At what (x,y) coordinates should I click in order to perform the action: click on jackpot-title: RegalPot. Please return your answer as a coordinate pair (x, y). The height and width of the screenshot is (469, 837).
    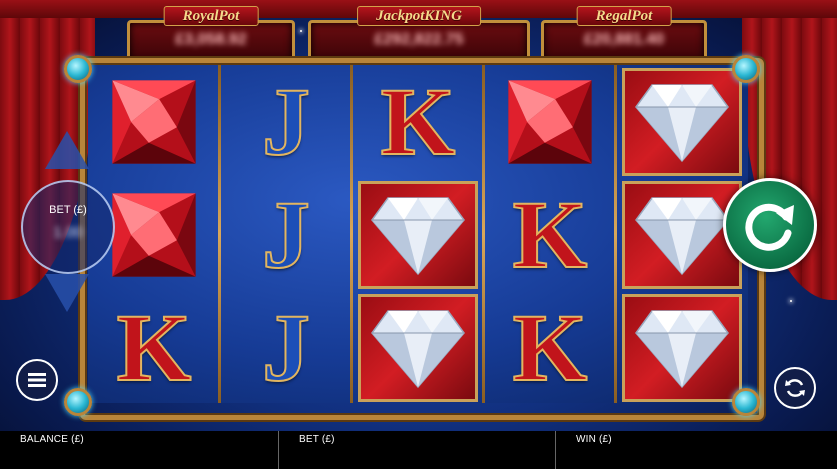
    Looking at the image, I should click on (624, 16).